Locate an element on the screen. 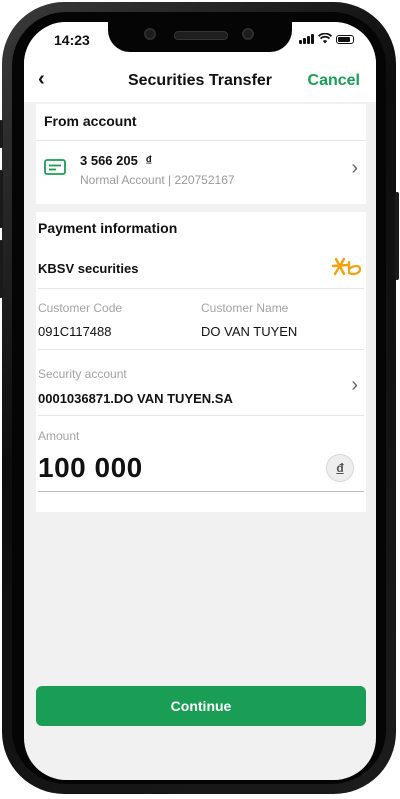  cancel-button: Cancel is located at coordinates (334, 81).